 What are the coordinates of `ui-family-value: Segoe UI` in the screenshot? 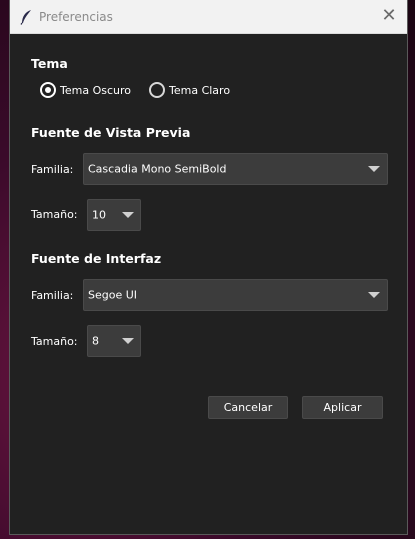 It's located at (113, 295).